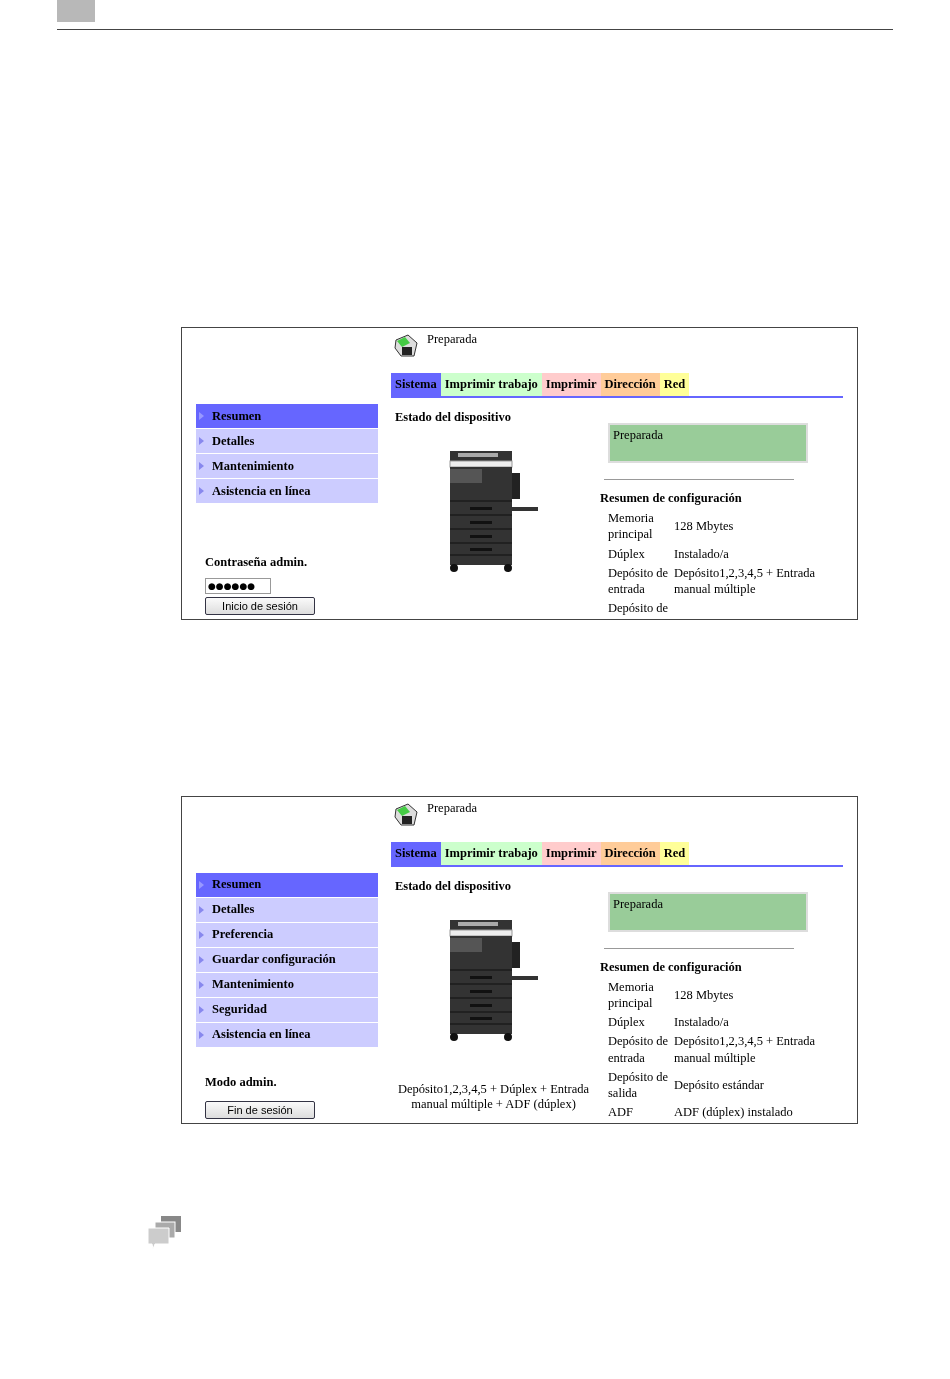  I want to click on speech-bubbles-icon, so click(165, 1231).